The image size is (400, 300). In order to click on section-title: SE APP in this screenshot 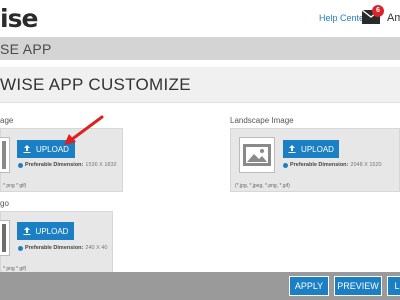, I will do `click(26, 49)`.